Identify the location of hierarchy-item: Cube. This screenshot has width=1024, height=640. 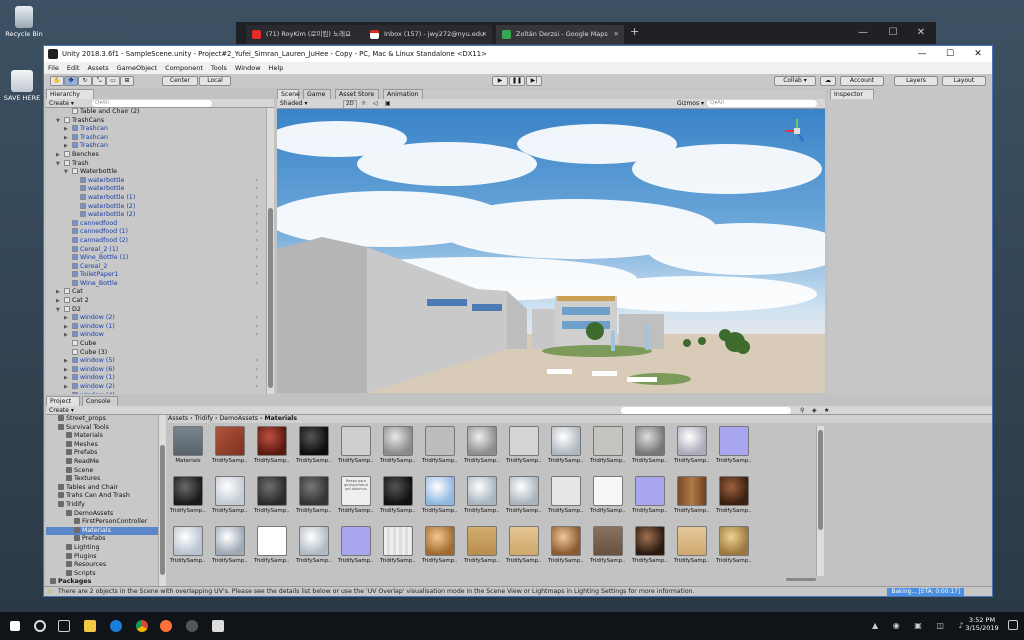
(156, 344).